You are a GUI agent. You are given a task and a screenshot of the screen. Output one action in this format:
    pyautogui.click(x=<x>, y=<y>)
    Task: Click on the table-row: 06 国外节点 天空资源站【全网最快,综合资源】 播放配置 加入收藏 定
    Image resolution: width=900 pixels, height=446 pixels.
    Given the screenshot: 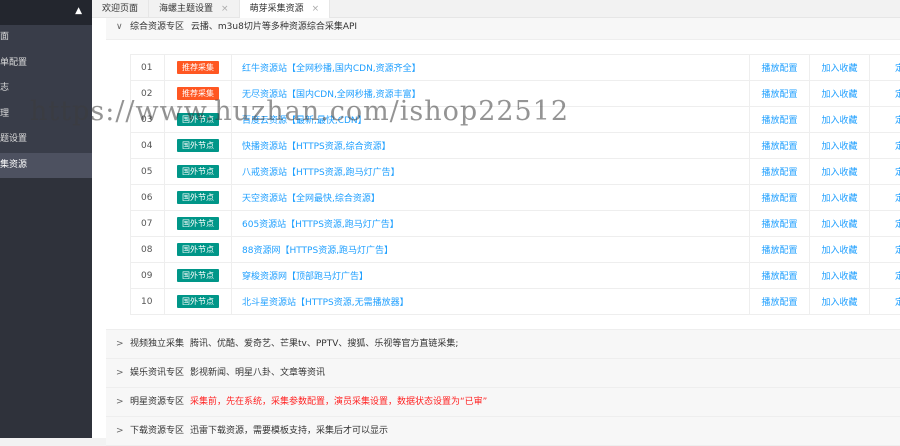 What is the action you would take?
    pyautogui.click(x=515, y=198)
    